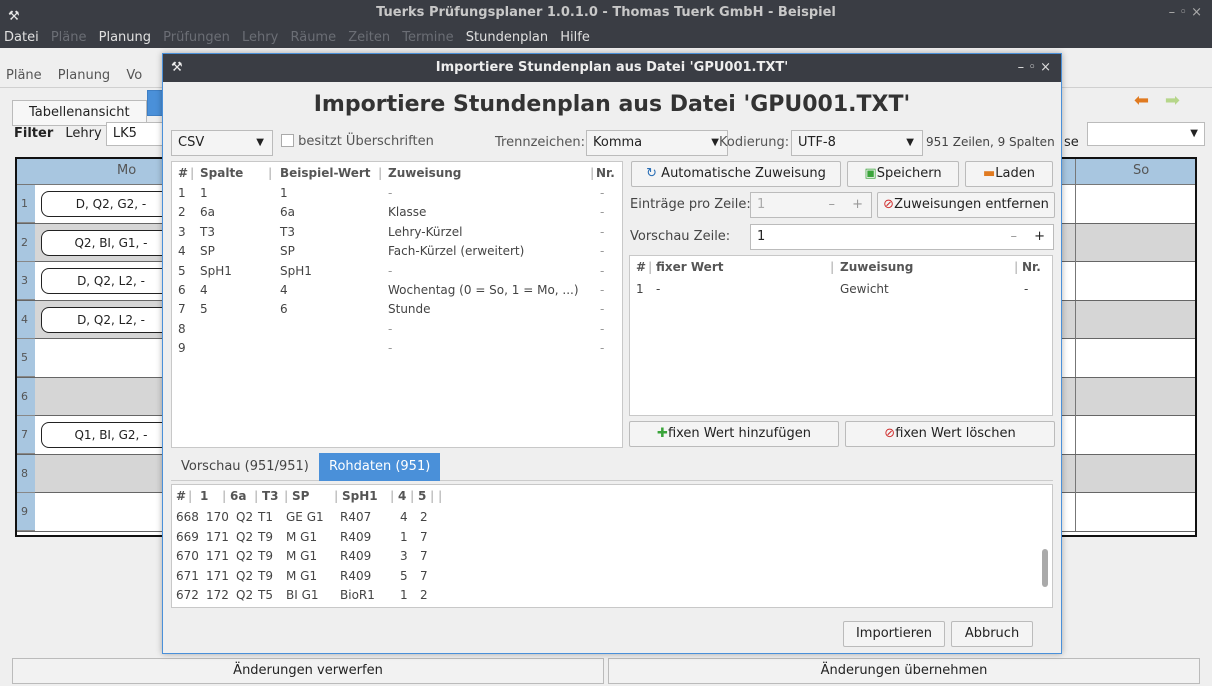 The height and width of the screenshot is (686, 1212). Describe the element at coordinates (1185, 13) in the screenshot. I see `window-controls: – ◦ ×` at that location.